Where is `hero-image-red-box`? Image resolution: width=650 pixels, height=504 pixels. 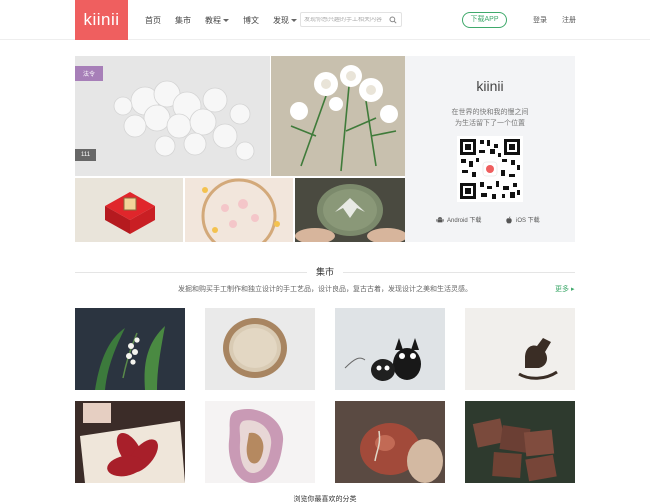
hero-image-red-box is located at coordinates (129, 210).